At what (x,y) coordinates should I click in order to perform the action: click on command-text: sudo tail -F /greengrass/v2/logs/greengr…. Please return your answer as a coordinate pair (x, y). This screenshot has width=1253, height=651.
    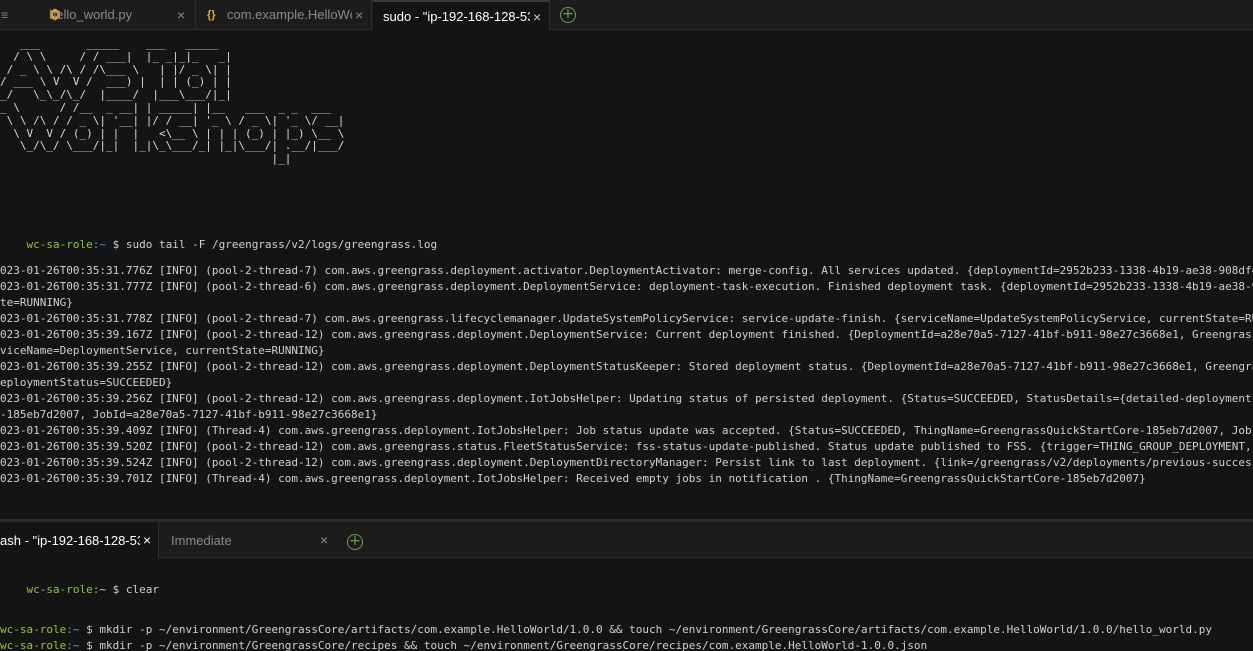
    Looking at the image, I should click on (281, 244).